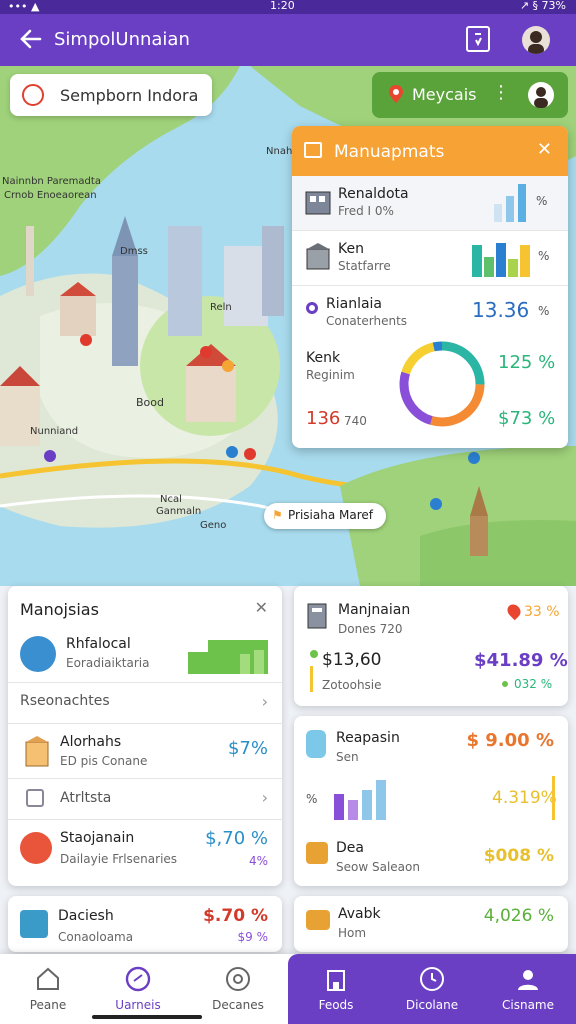 This screenshot has height=1024, width=576. I want to click on bottom-right-card: Avabk Hom 4,026 %, so click(431, 924).